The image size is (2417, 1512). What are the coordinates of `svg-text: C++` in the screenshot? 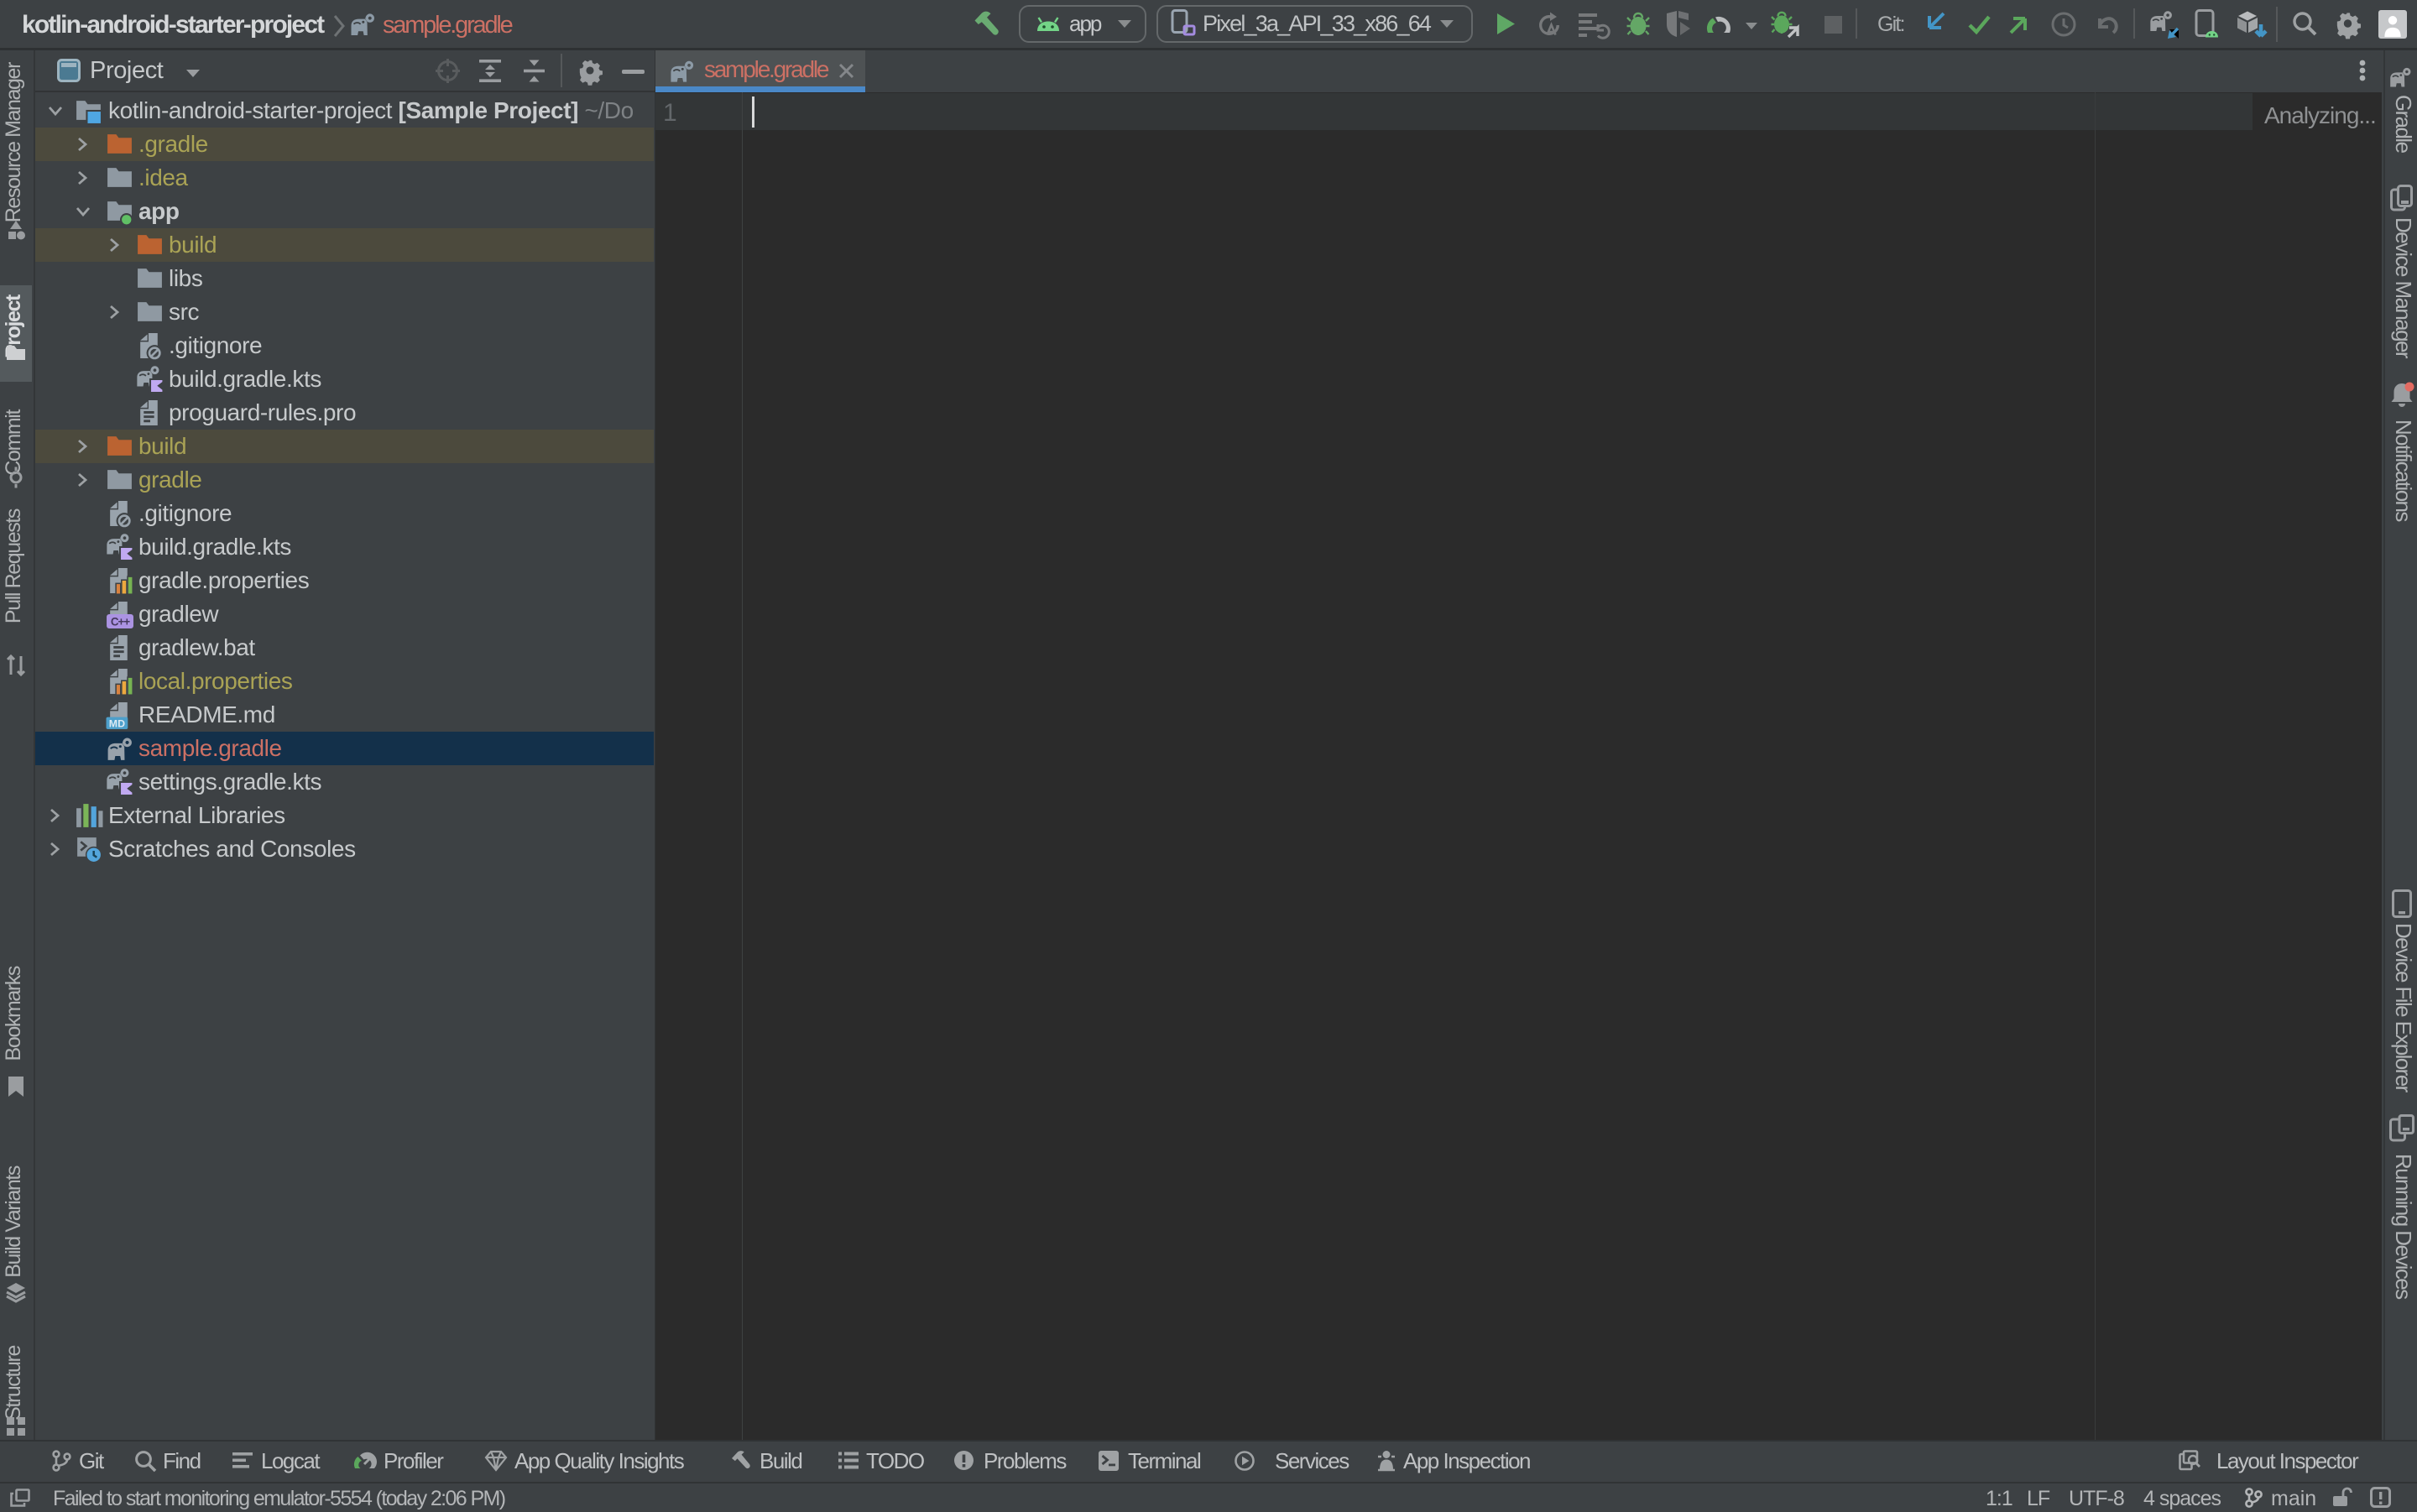 It's located at (120, 621).